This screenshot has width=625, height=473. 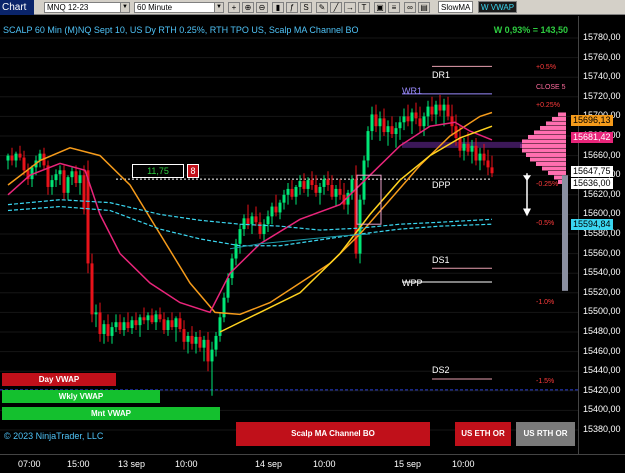 What do you see at coordinates (441, 370) in the screenshot?
I see `level-ds2: DS2` at bounding box center [441, 370].